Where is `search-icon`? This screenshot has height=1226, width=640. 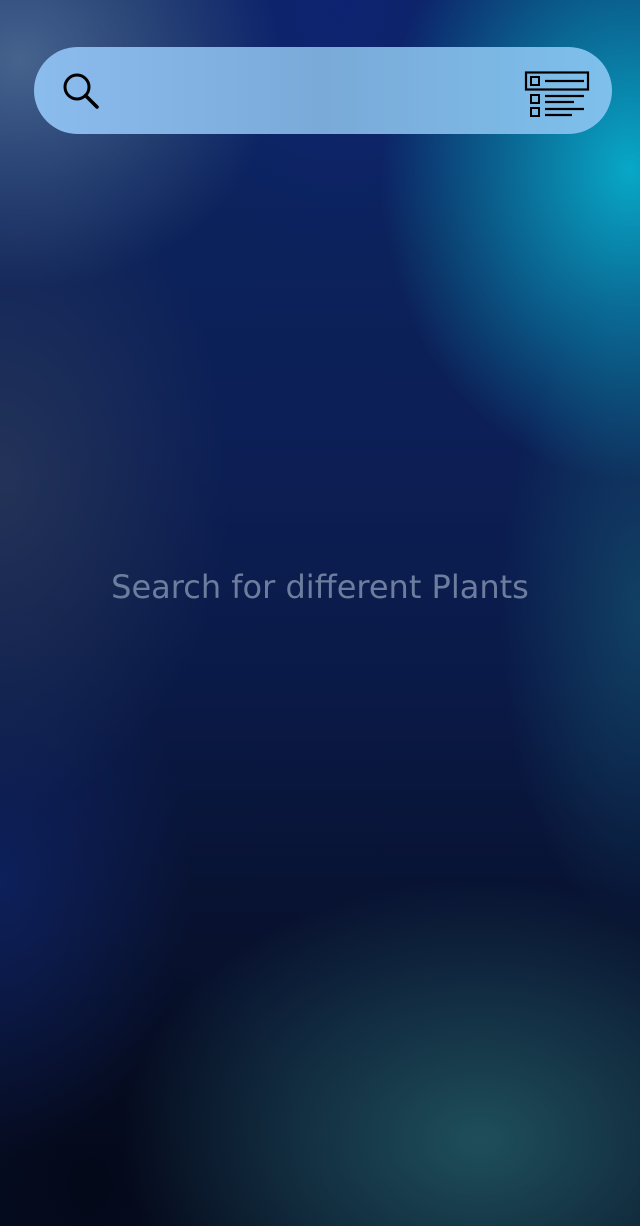 search-icon is located at coordinates (82, 92).